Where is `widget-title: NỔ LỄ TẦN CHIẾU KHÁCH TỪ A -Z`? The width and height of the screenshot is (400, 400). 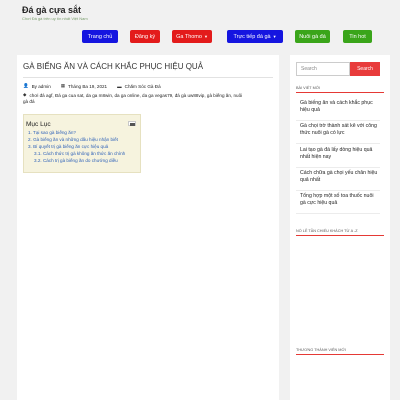 widget-title: NỔ LỄ TẦN CHIẾU KHÁCH TỪ A -Z is located at coordinates (327, 231).